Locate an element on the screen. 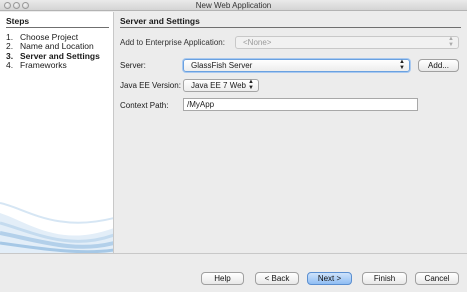 Image resolution: width=467 pixels, height=292 pixels. server-label: Server: is located at coordinates (133, 65).